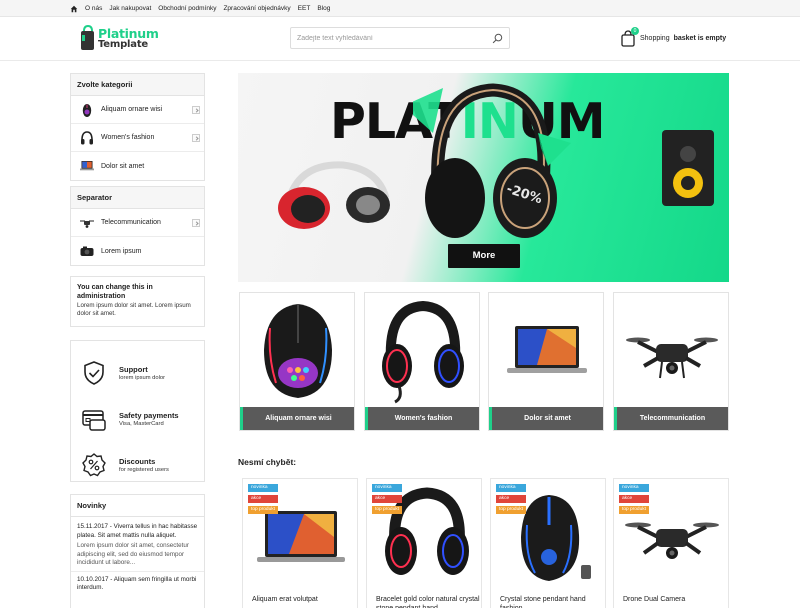 Image resolution: width=800 pixels, height=608 pixels. Describe the element at coordinates (546, 361) in the screenshot. I see `category-tile-dolor: Dolor sit amet` at that location.